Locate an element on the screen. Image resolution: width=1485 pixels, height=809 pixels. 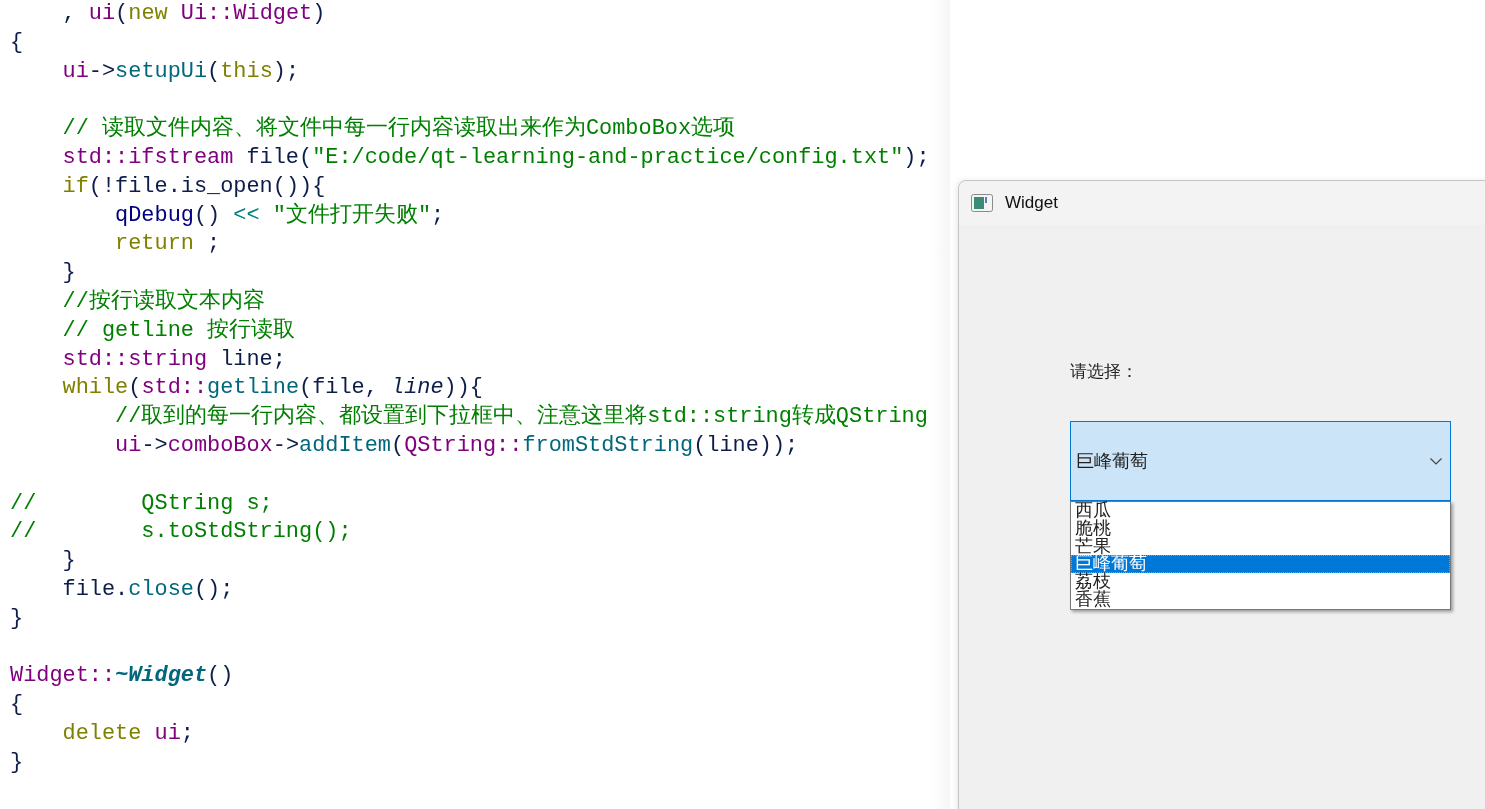
code-line: if(!file.is_open()){ is located at coordinates (193, 186).